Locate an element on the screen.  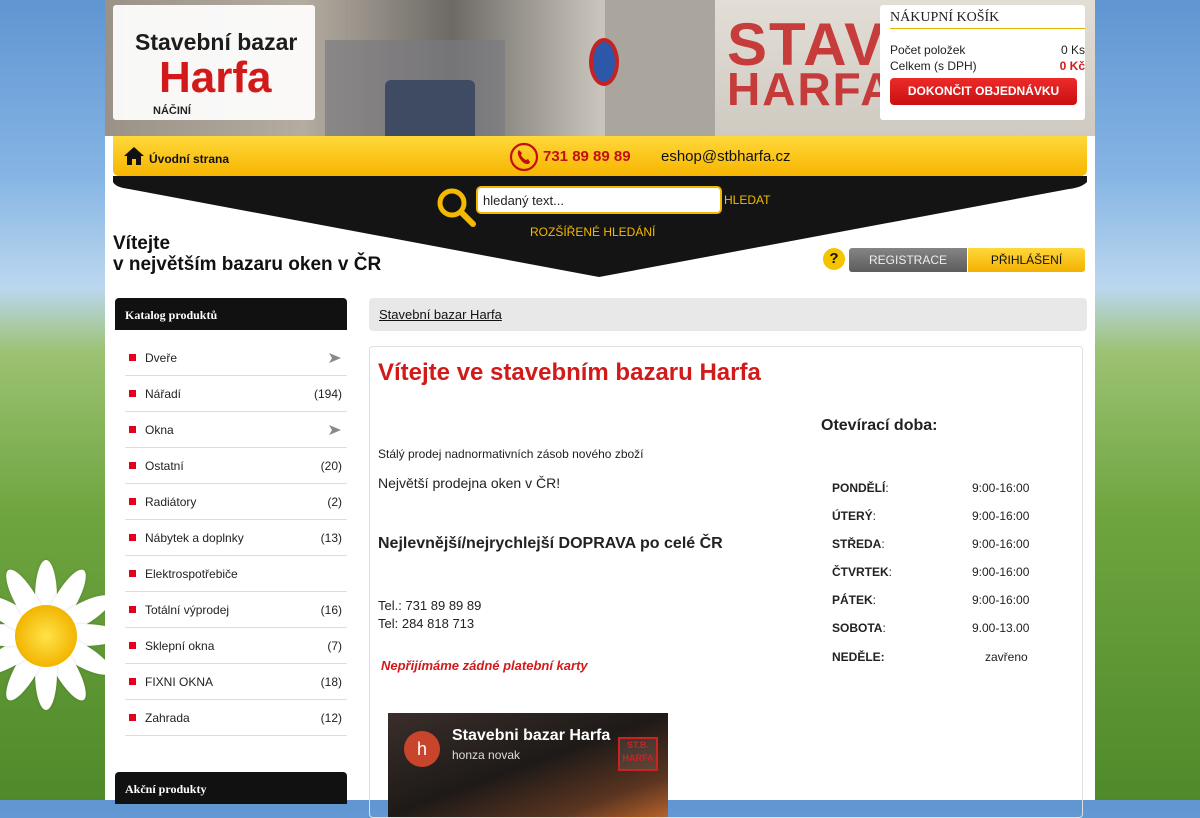
checkout-button: DOKONČIT OBJEDNÁVKU is located at coordinates (983, 91).